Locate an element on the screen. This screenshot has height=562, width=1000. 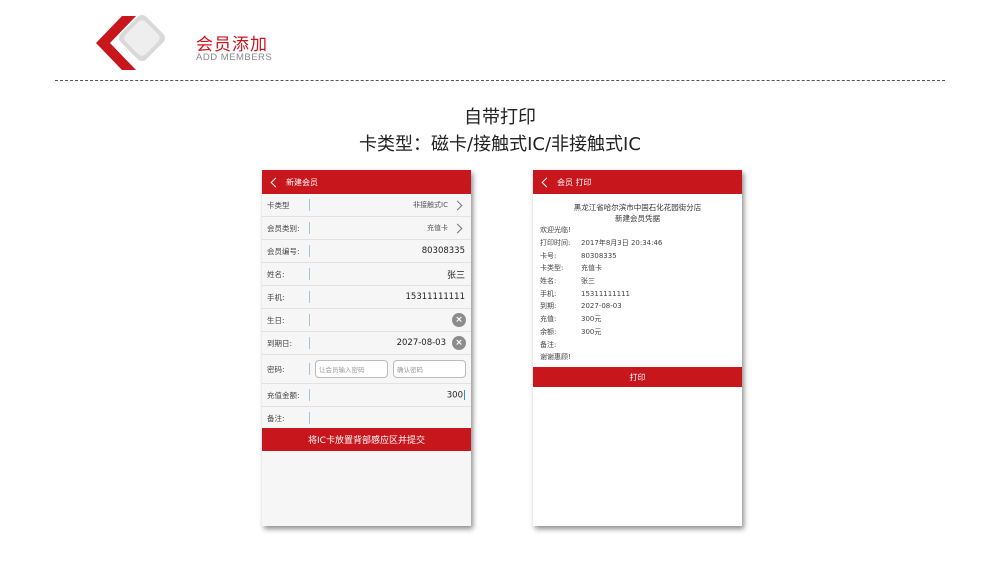
name-row: 姓名: 张三 is located at coordinates (366, 274).